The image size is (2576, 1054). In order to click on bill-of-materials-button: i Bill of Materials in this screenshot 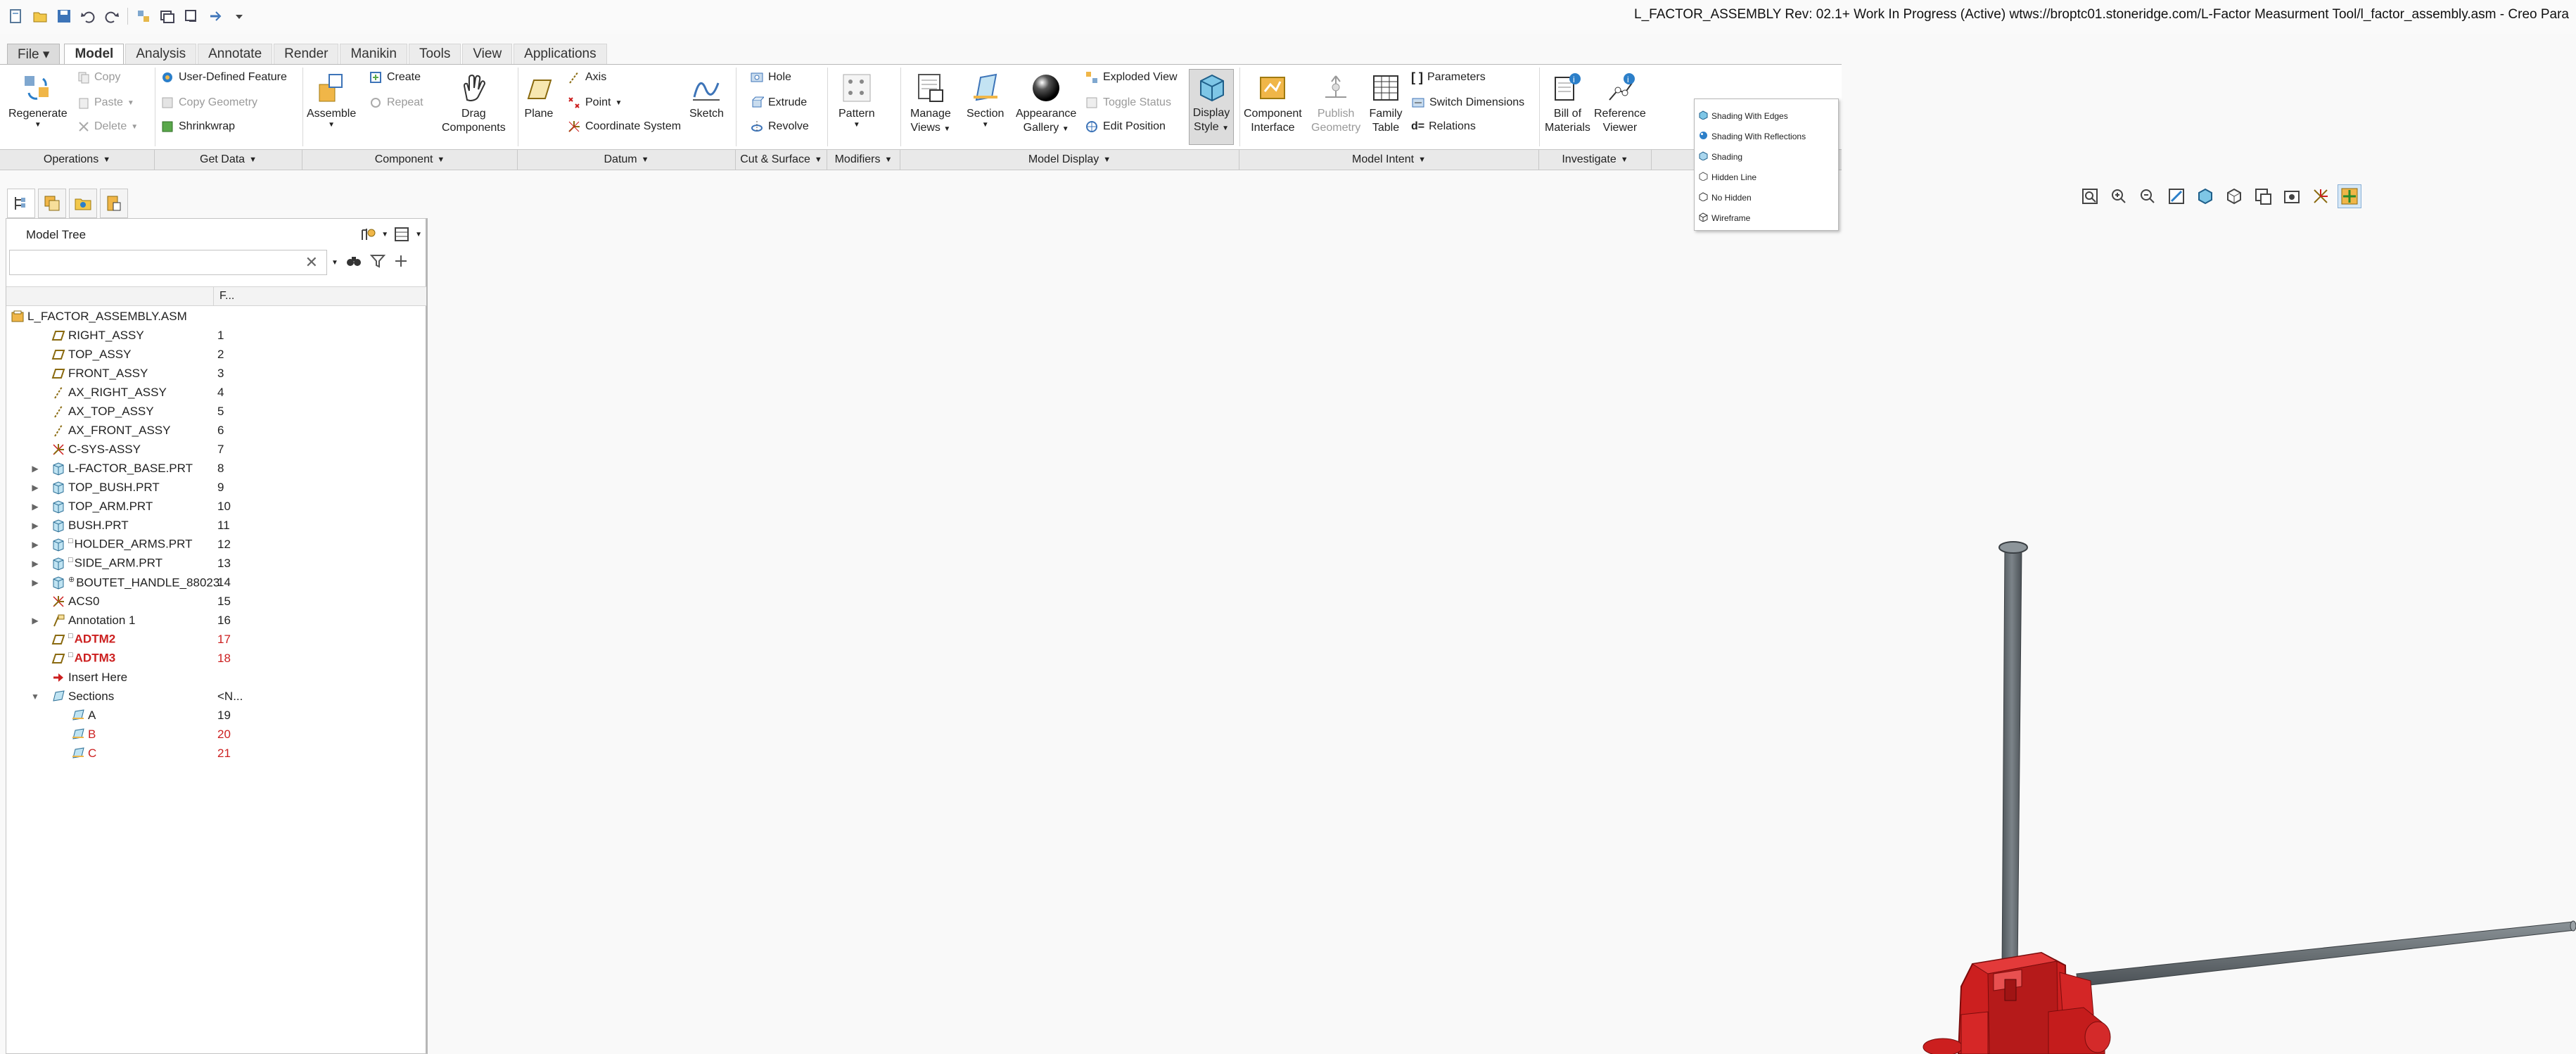, I will do `click(1567, 102)`.